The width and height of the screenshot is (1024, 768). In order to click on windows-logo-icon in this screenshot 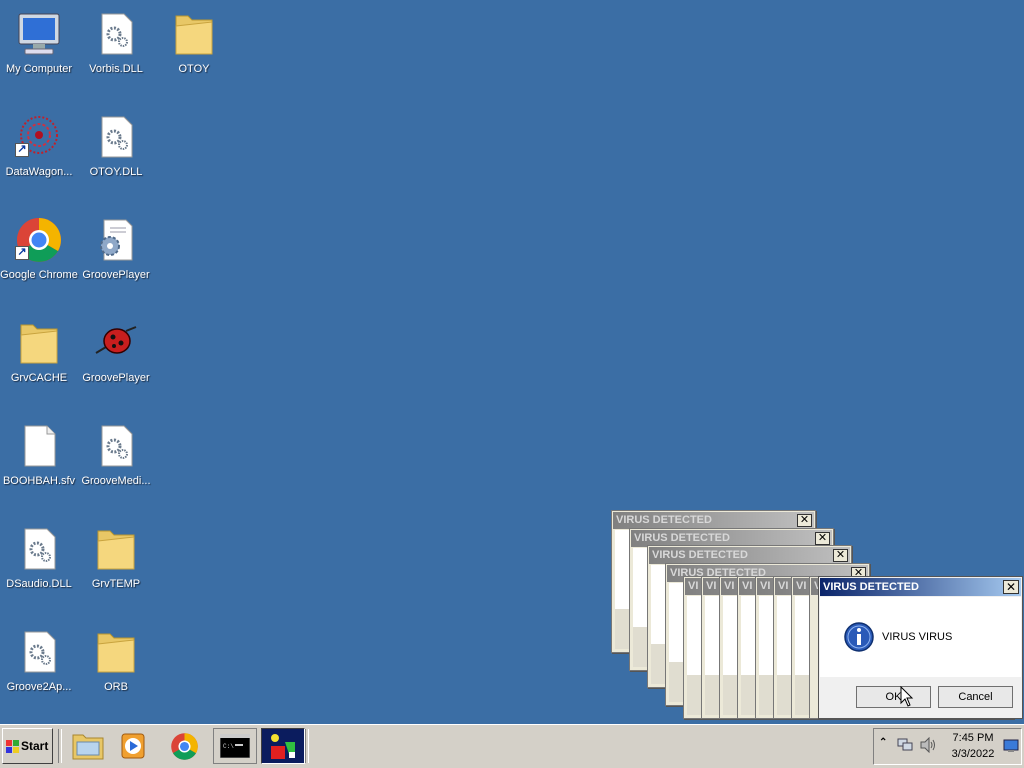, I will do `click(12, 746)`.